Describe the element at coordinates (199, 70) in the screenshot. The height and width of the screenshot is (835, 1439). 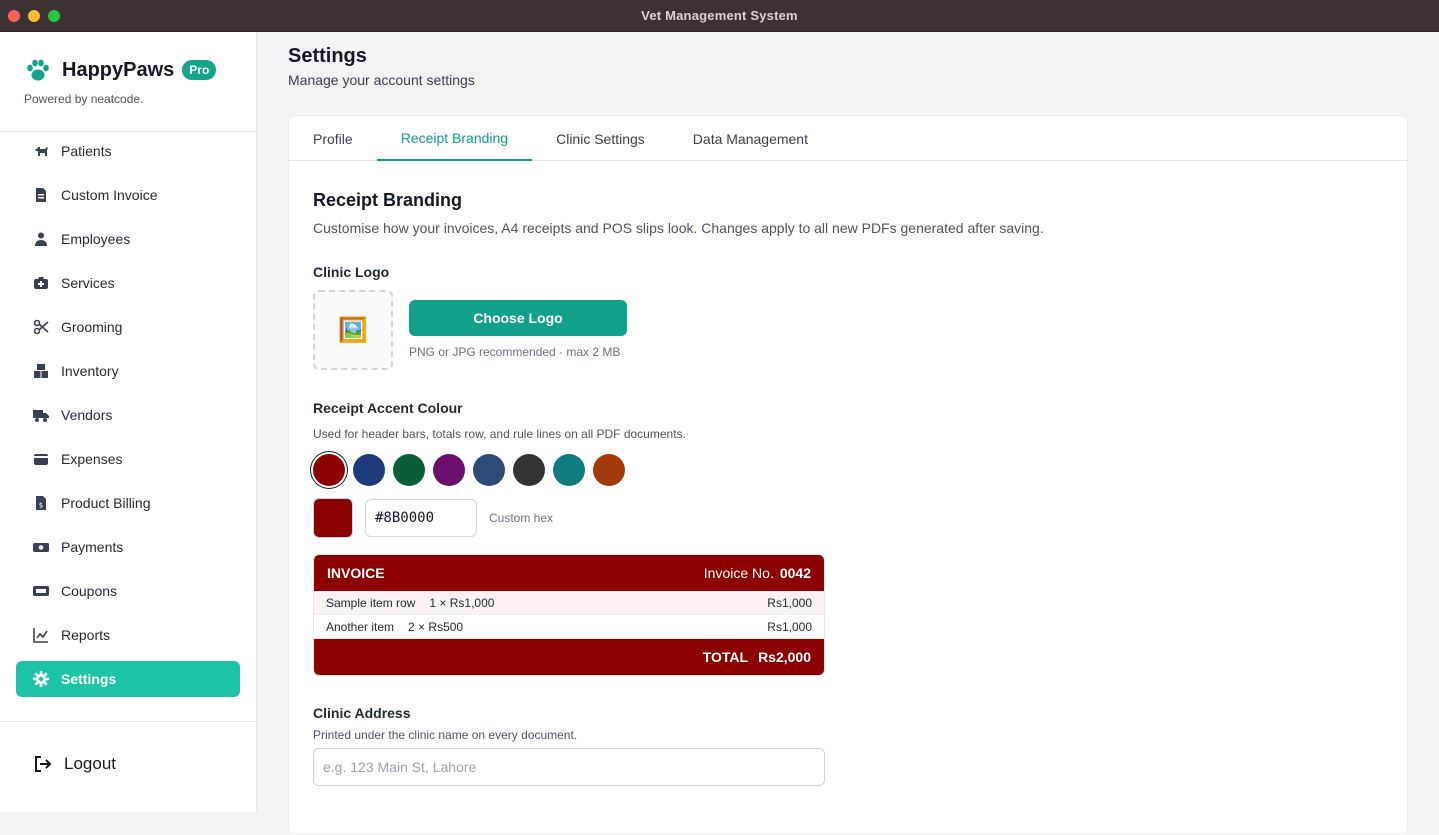
I see `pro-badge: Pro` at that location.